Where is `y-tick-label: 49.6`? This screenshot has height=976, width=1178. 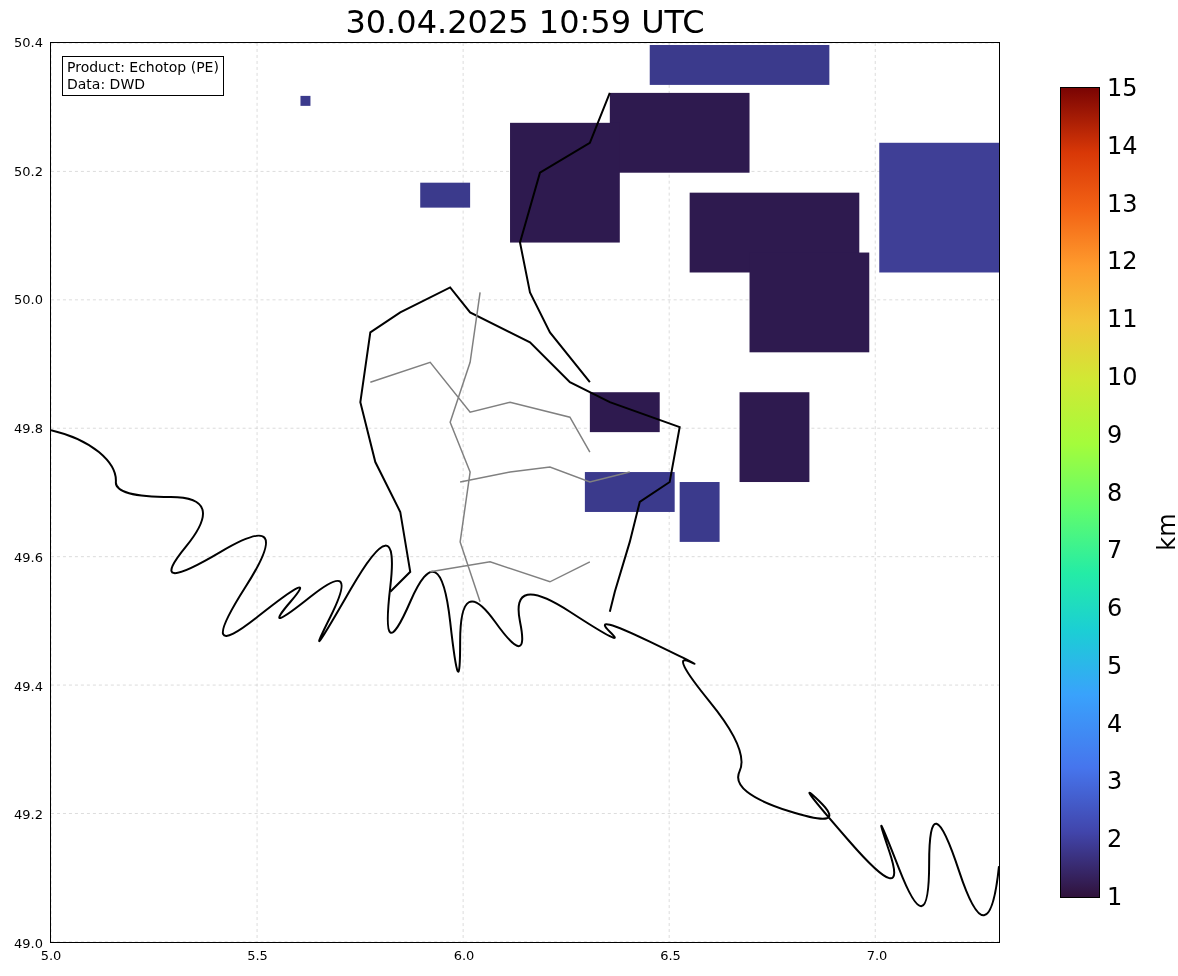
y-tick-label: 49.6 is located at coordinates (28, 557).